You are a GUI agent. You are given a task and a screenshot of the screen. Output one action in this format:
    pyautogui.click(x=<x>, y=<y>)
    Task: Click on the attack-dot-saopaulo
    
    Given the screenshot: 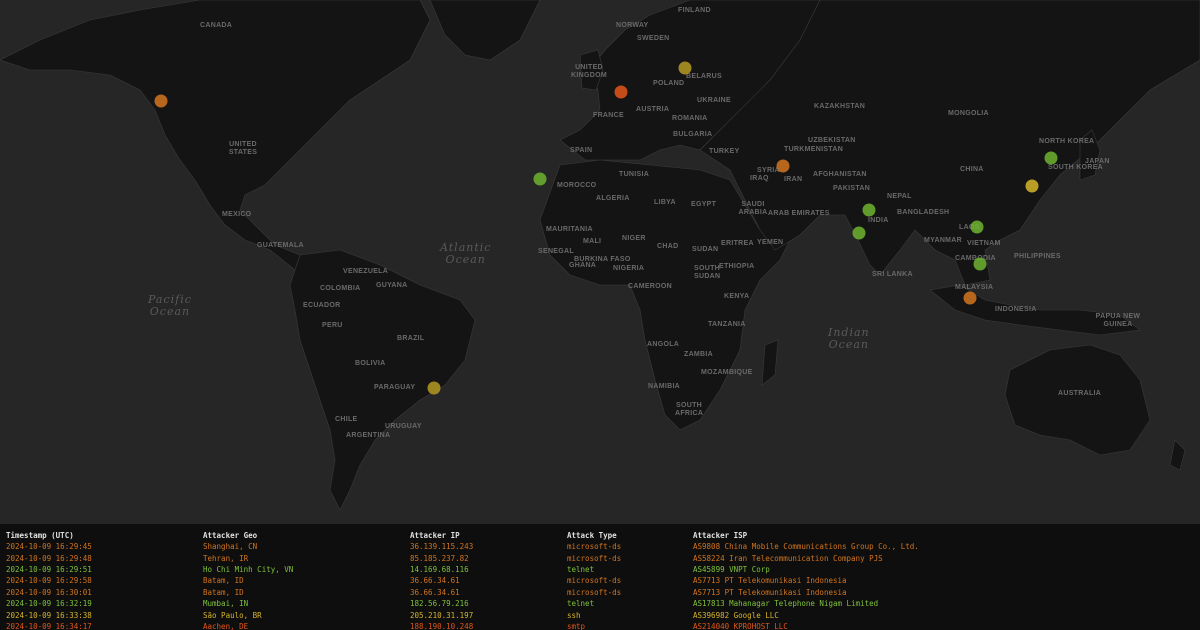 What is the action you would take?
    pyautogui.click(x=434, y=388)
    